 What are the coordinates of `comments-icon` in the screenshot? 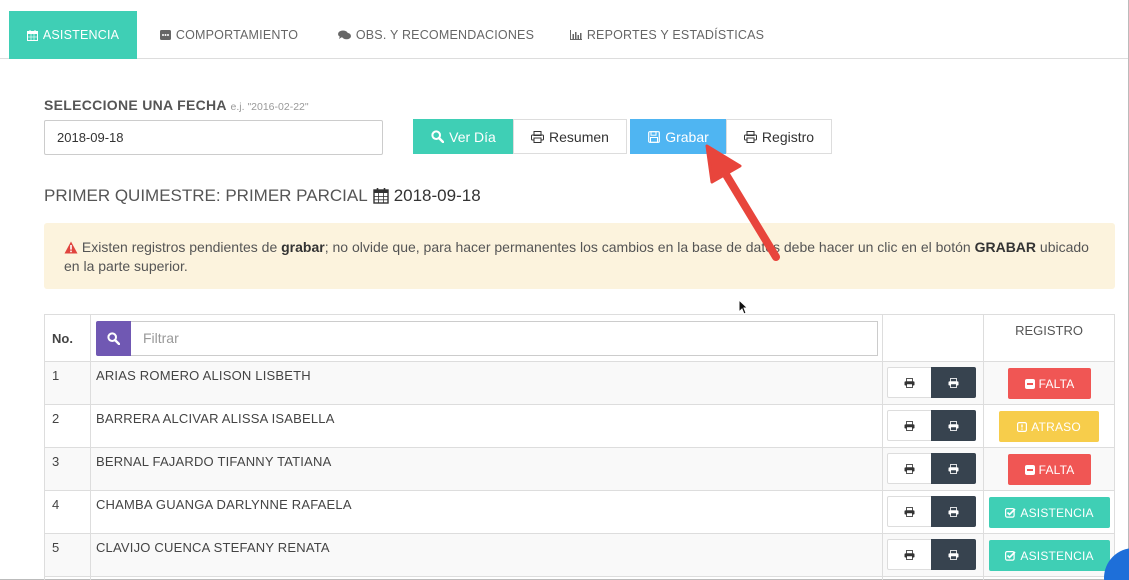 It's located at (344, 35).